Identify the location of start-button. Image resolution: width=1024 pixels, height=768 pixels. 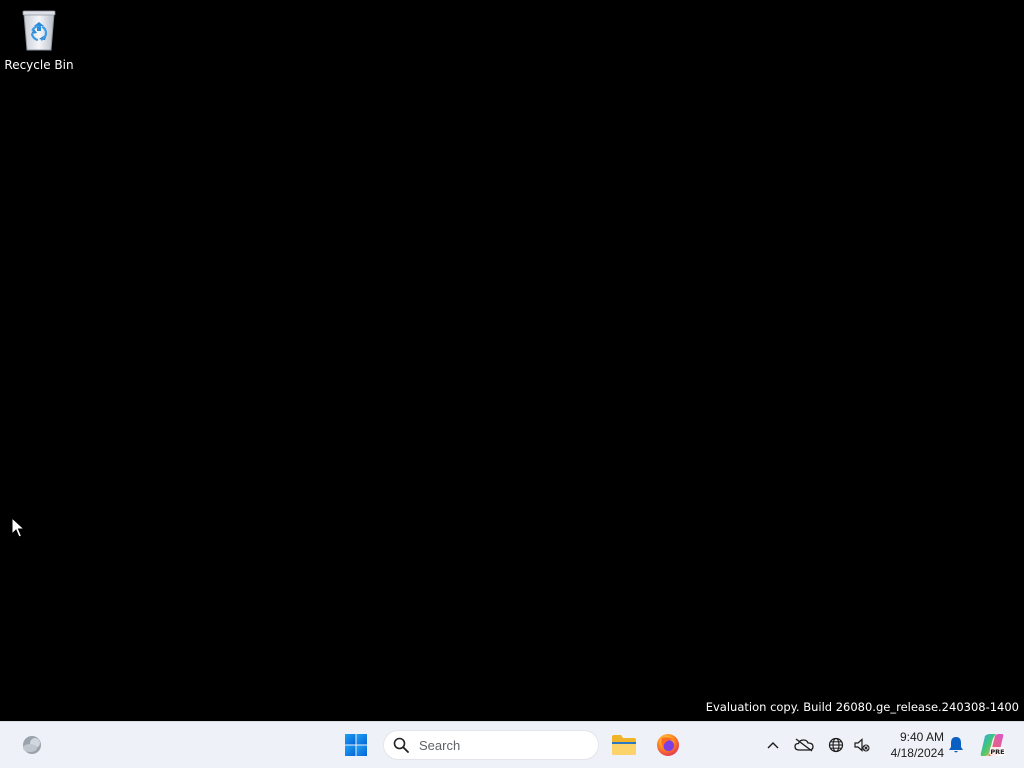
(356, 745).